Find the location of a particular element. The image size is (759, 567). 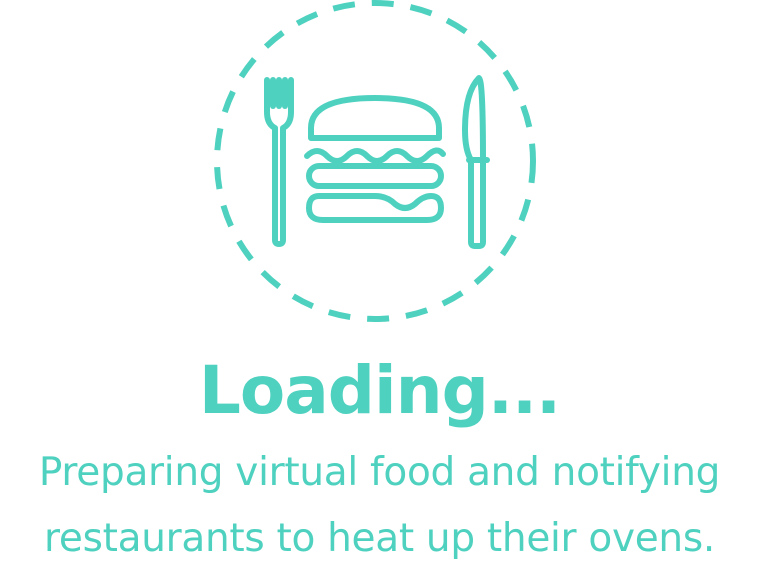

loading-message-line-2: restaurants to heat up their ovens. is located at coordinates (379, 538).